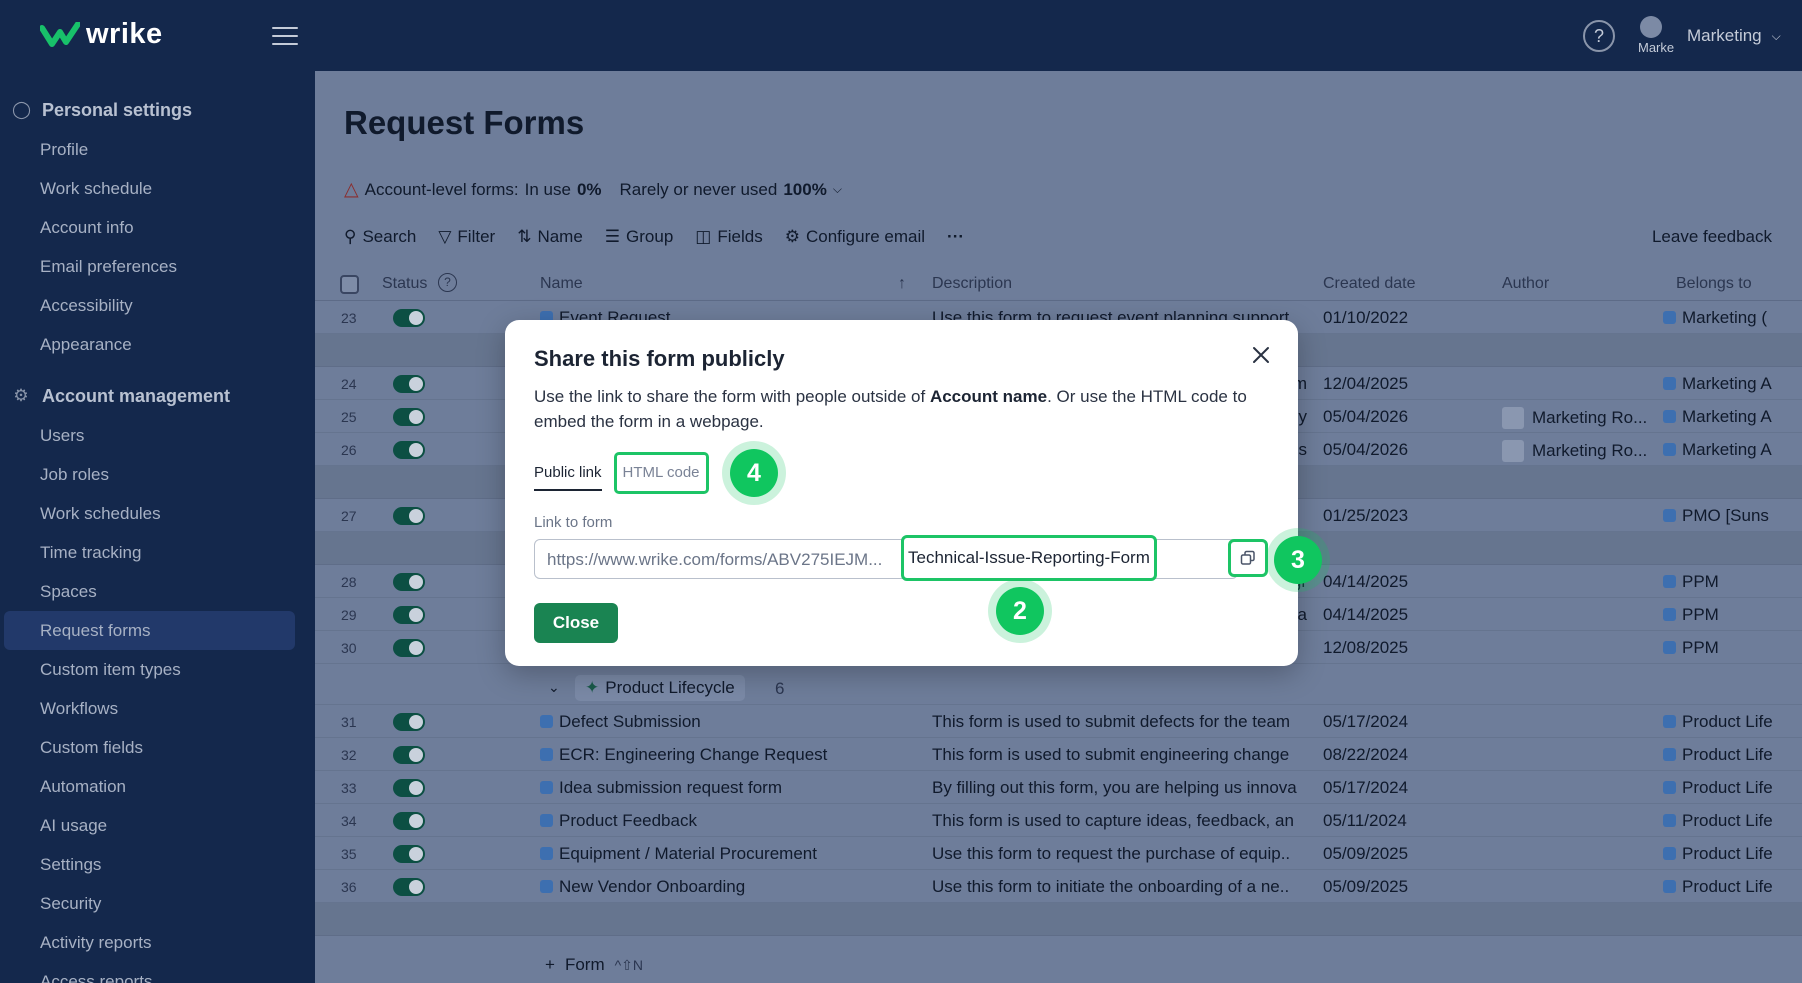 The width and height of the screenshot is (1802, 983). I want to click on configure-email-button: ⚙ Configure email, so click(855, 237).